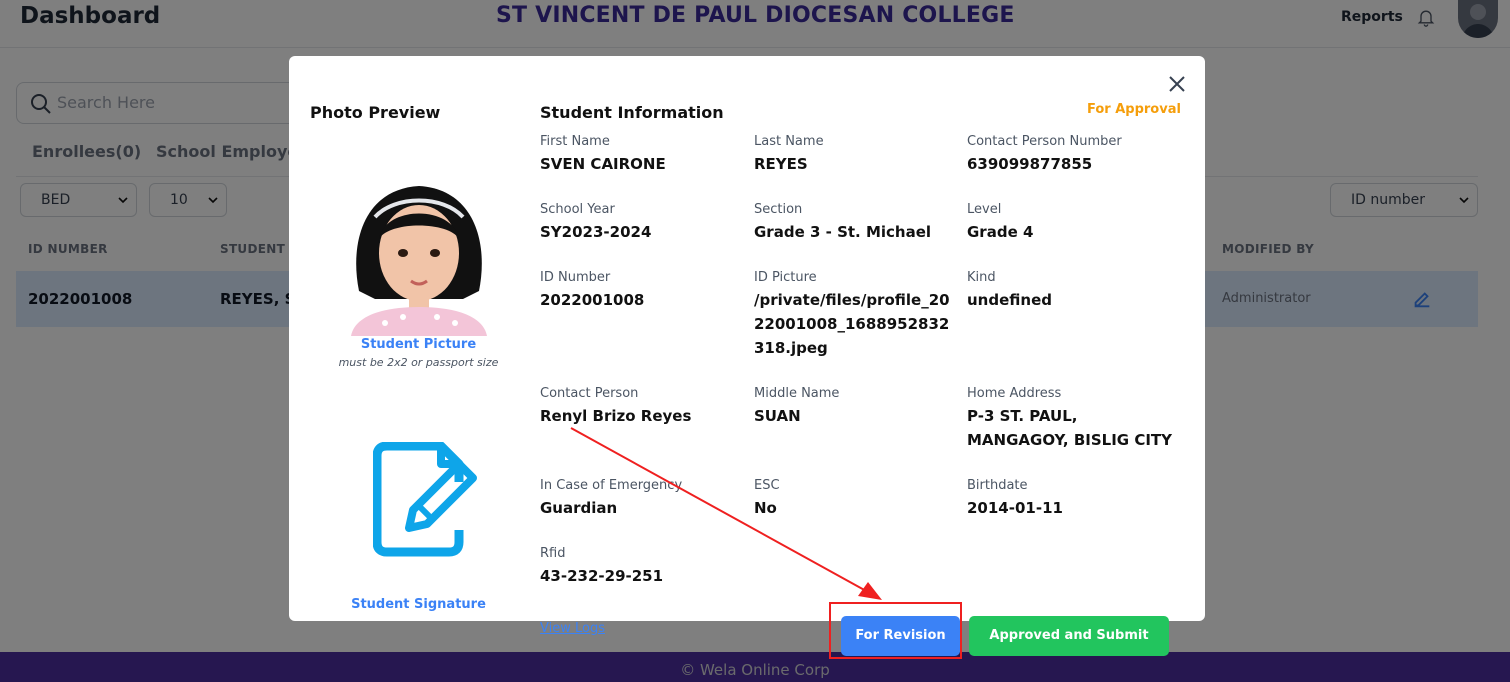 The image size is (1510, 682). I want to click on id-picture-label: ID Picture, so click(785, 277).